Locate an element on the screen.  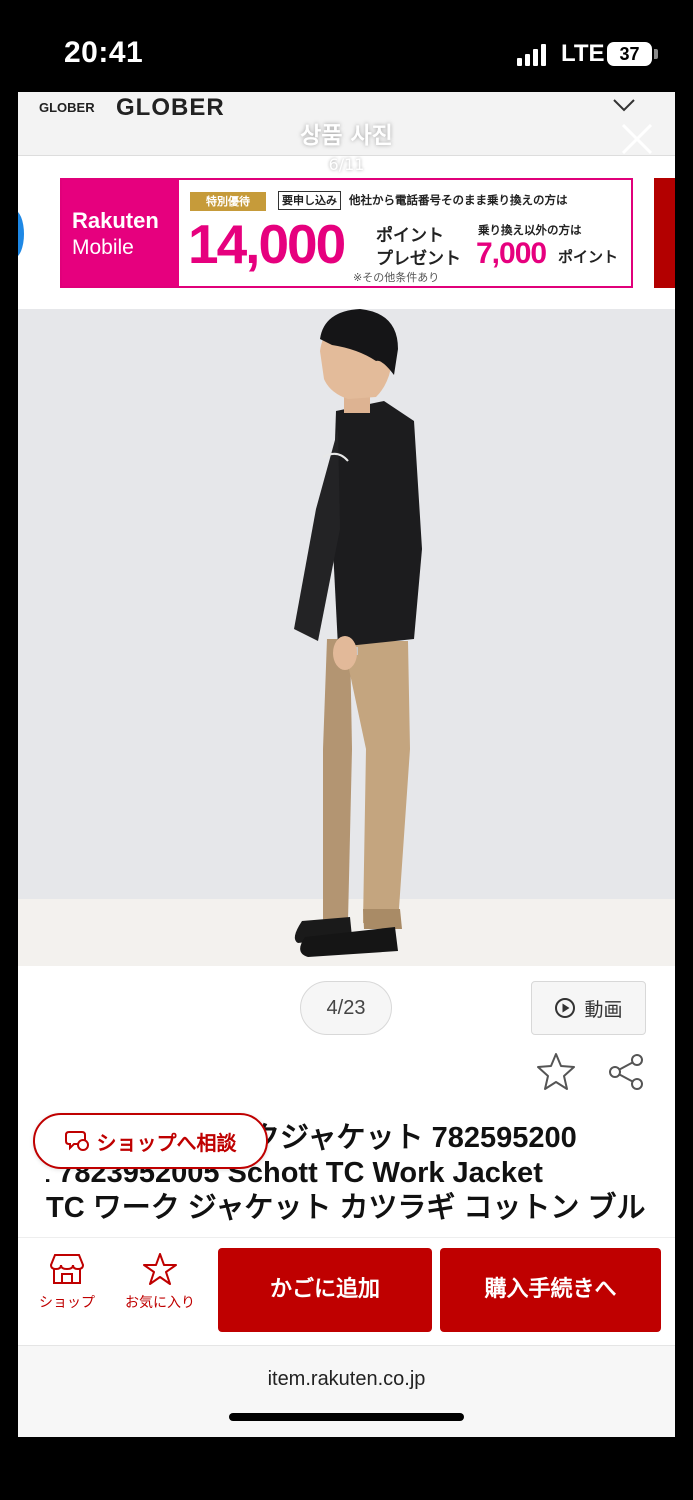
banner-points-line2: プレゼント is located at coordinates (418, 259).